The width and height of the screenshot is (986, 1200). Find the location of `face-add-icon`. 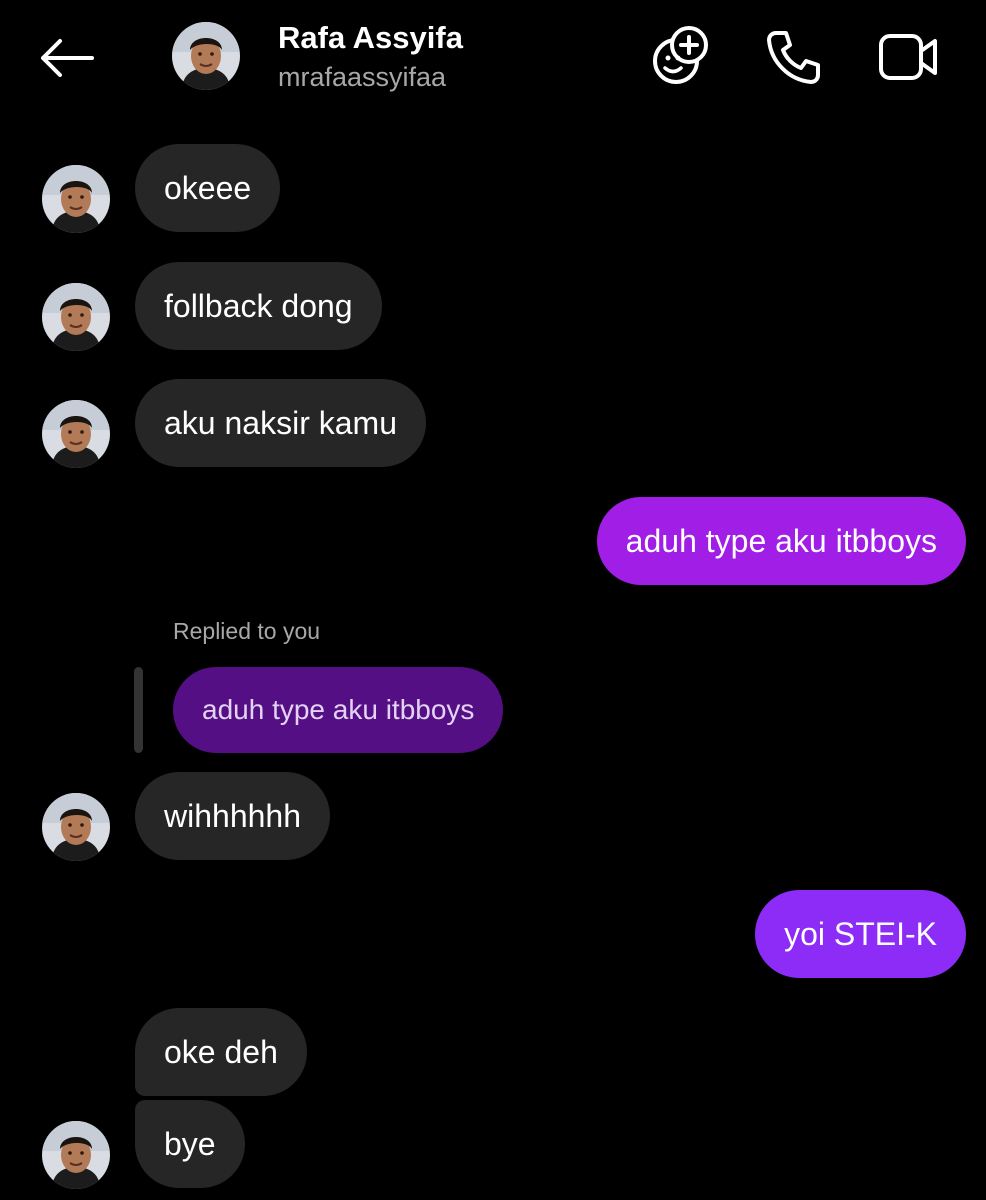

face-add-icon is located at coordinates (680, 55).